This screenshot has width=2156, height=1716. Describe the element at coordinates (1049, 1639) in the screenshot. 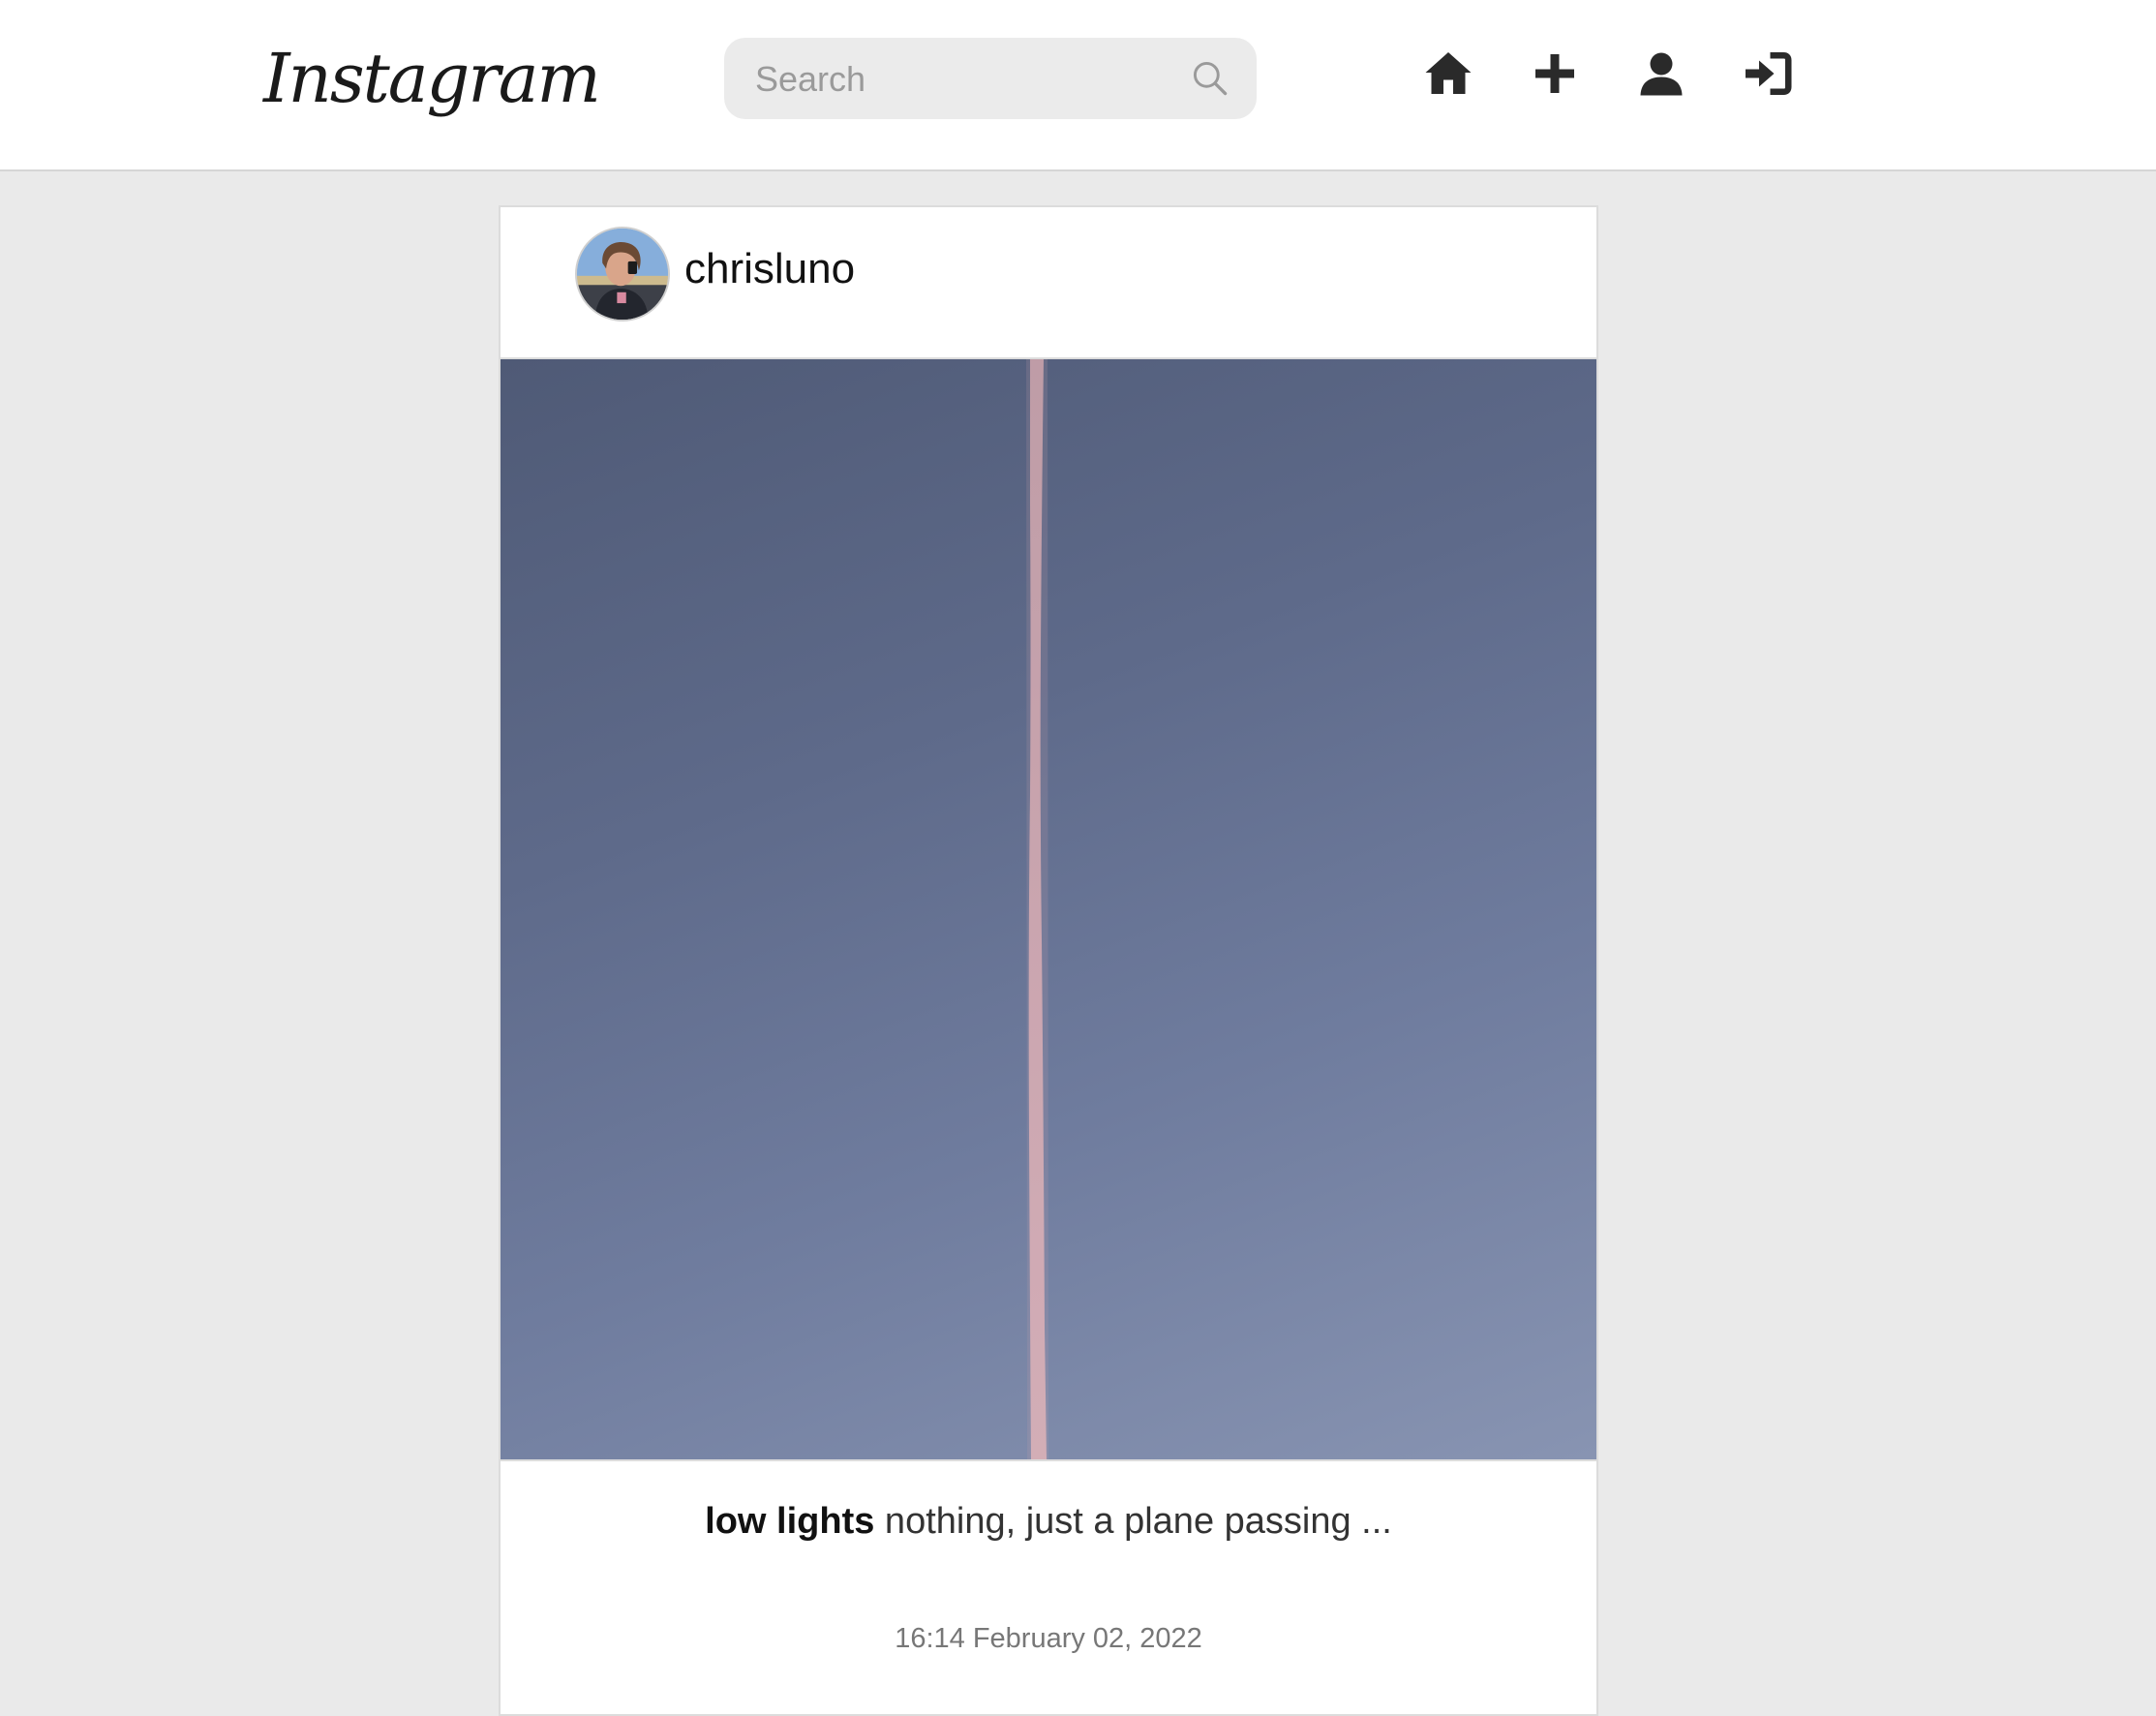

I see `post-timestamp: 16:14 February 02, 2022` at that location.